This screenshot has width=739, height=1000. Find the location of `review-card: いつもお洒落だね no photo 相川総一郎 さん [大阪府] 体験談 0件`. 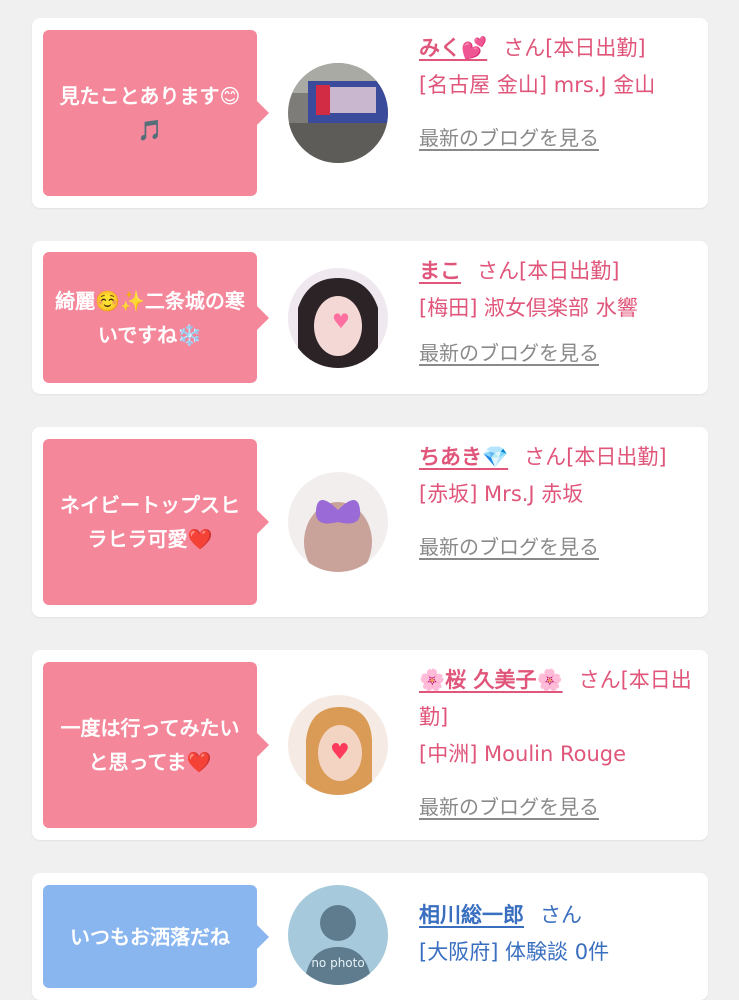

review-card: いつもお洒落だね no photo 相川総一郎 さん [大阪府] 体験談 0件 is located at coordinates (370, 936).